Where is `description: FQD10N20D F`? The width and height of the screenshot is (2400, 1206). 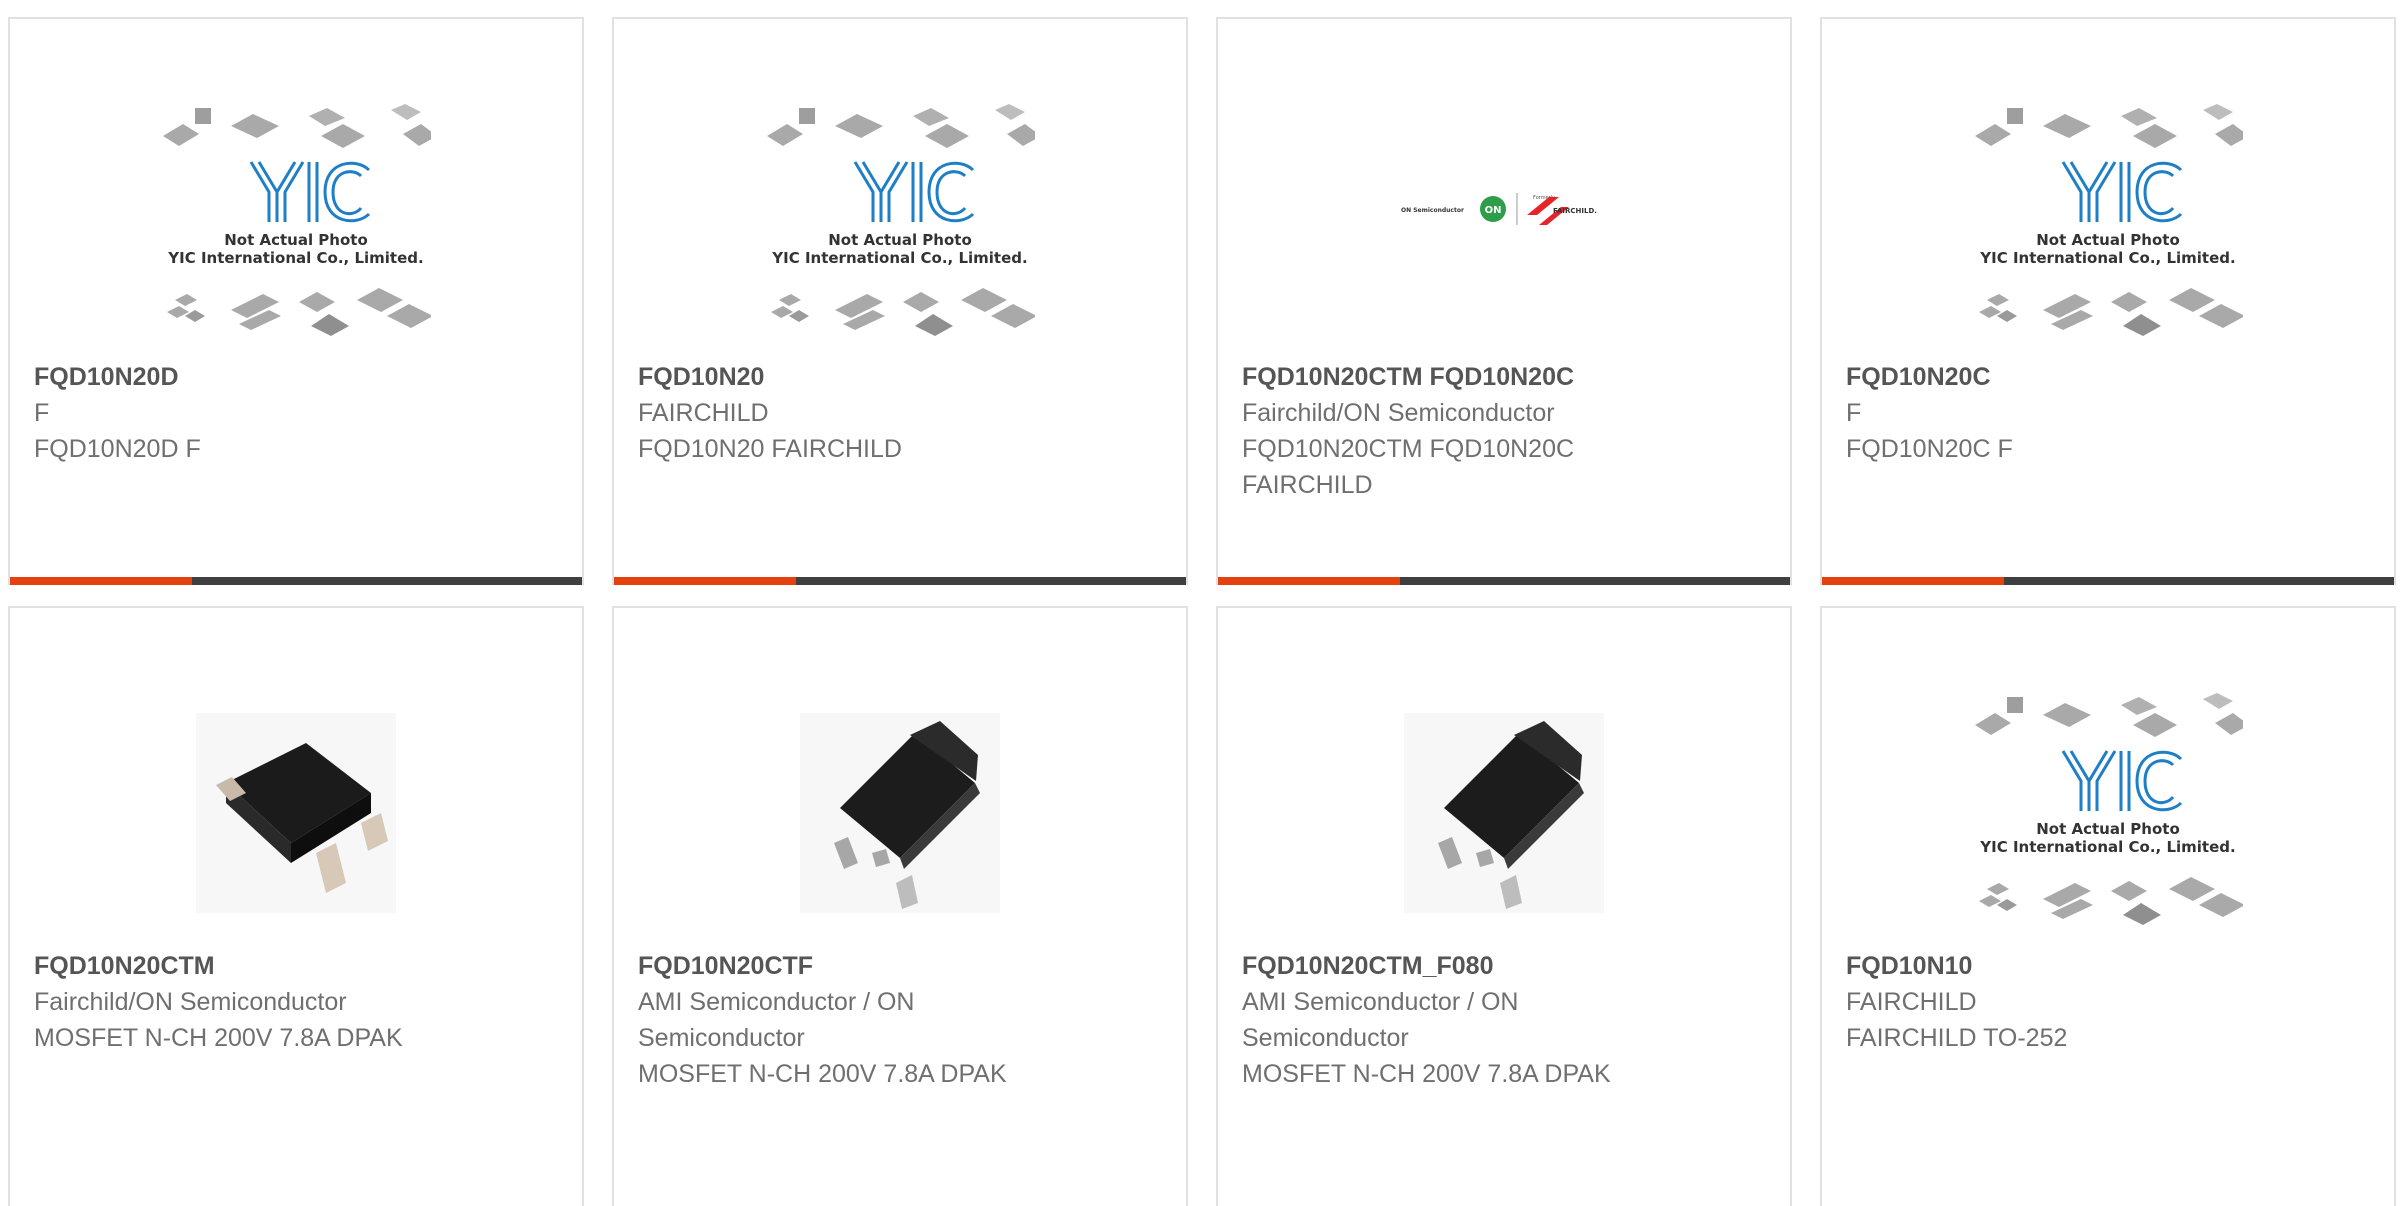
description: FQD10N20D F is located at coordinates (117, 449).